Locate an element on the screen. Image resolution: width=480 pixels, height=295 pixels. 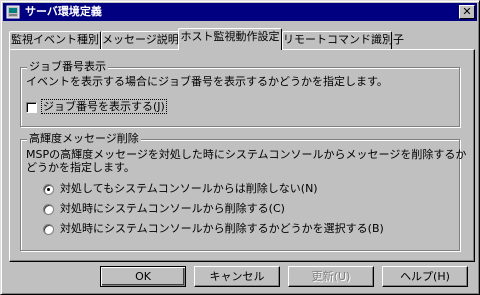
radio-choose-delete is located at coordinates (48, 229).